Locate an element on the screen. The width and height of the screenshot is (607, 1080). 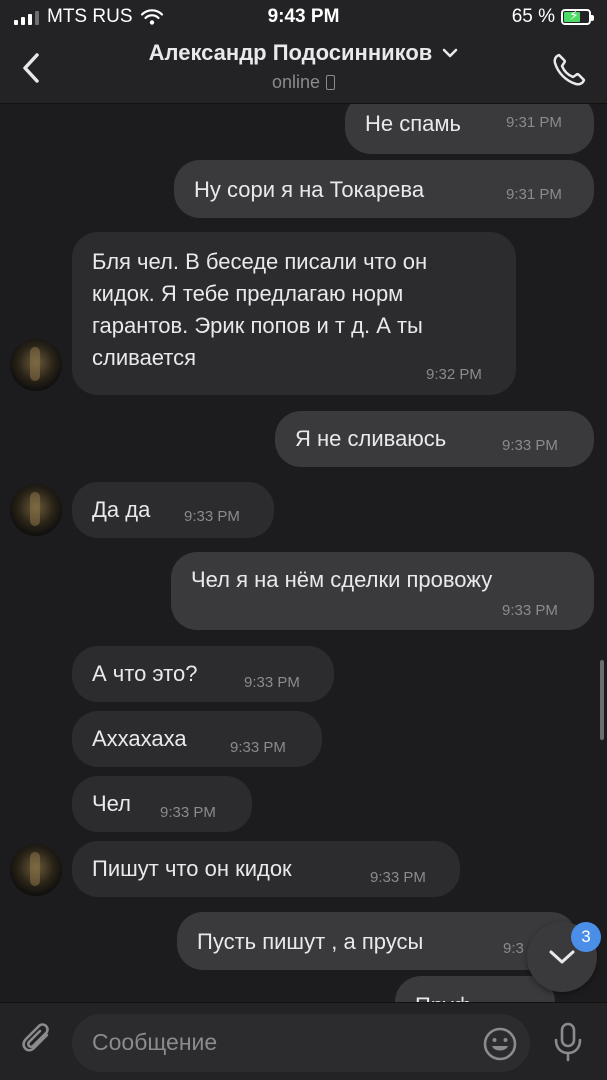
attach-button is located at coordinates (38, 1041).